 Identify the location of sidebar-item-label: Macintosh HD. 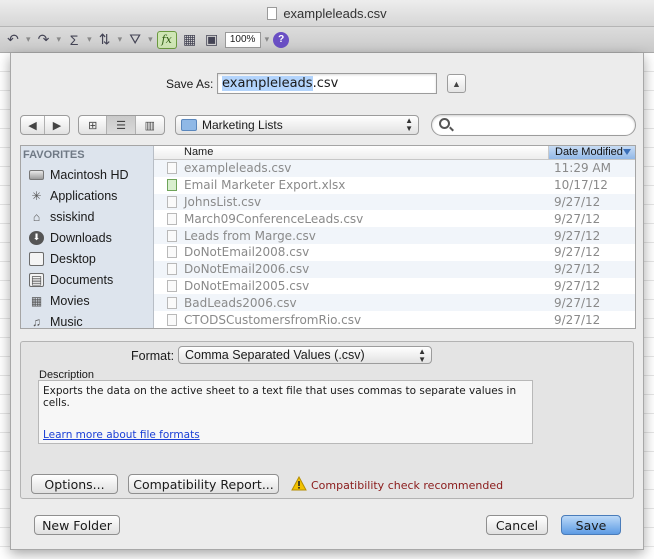
(89, 174).